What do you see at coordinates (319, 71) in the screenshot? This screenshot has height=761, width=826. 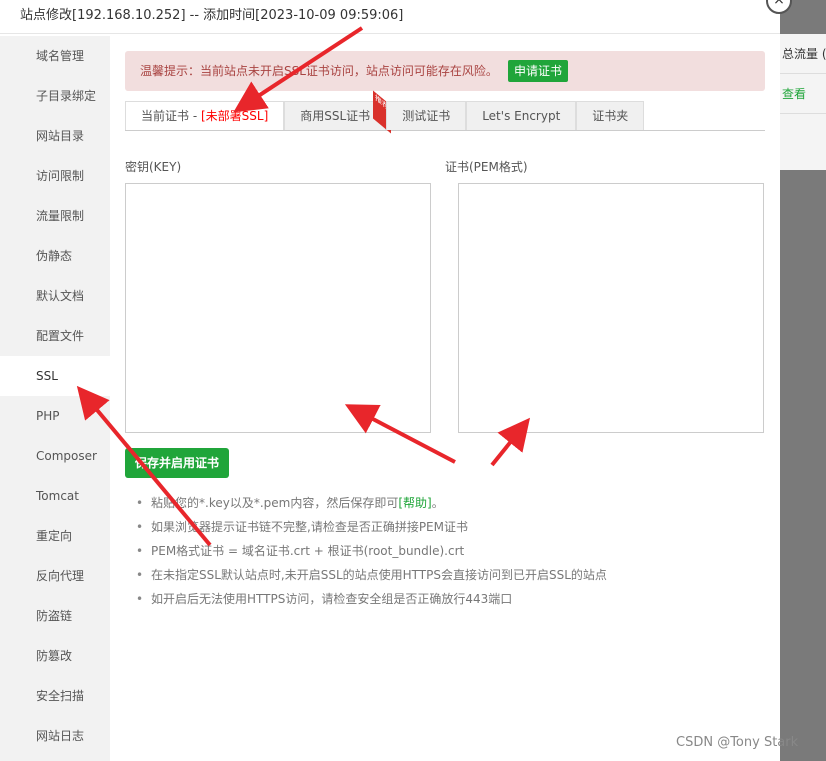 I see `alert-text: 温馨提示：当前站点未开启SSL证书访问，站点访问可能存在风险。` at bounding box center [319, 71].